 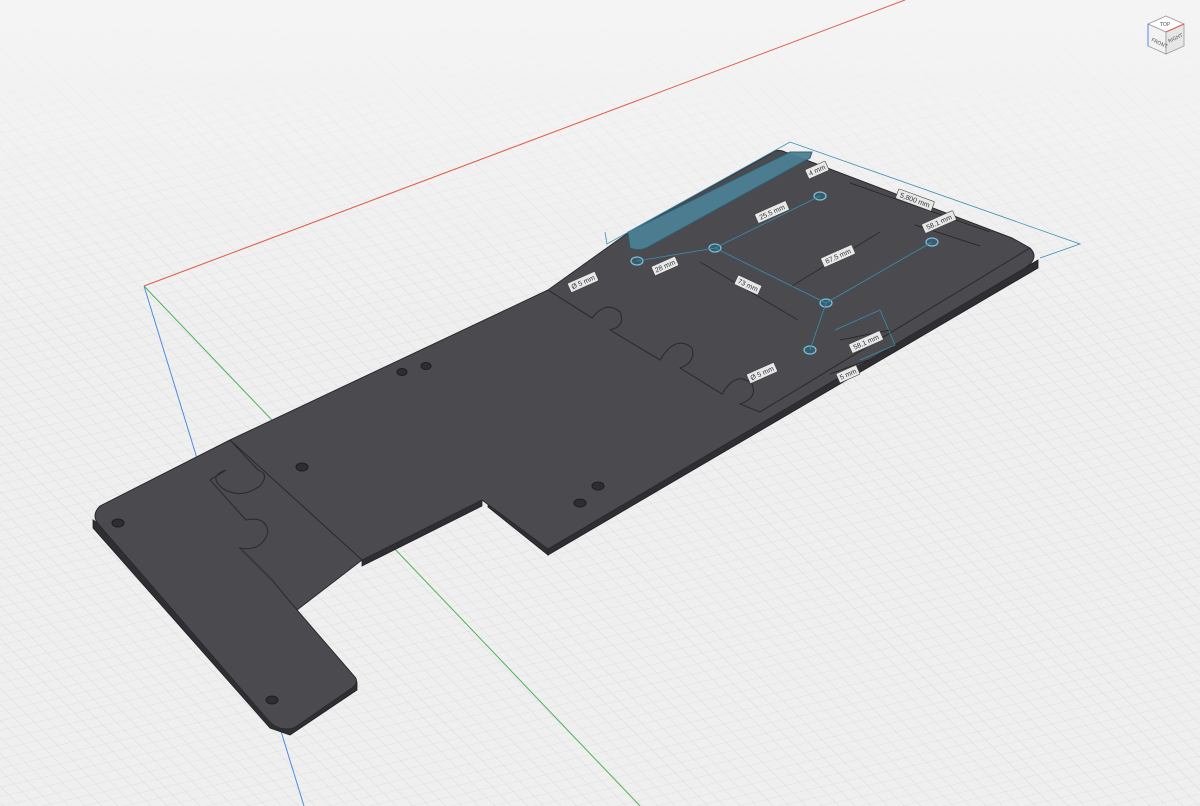 I want to click on view-cube: TOP FRONT RIGHT, so click(x=1166, y=35).